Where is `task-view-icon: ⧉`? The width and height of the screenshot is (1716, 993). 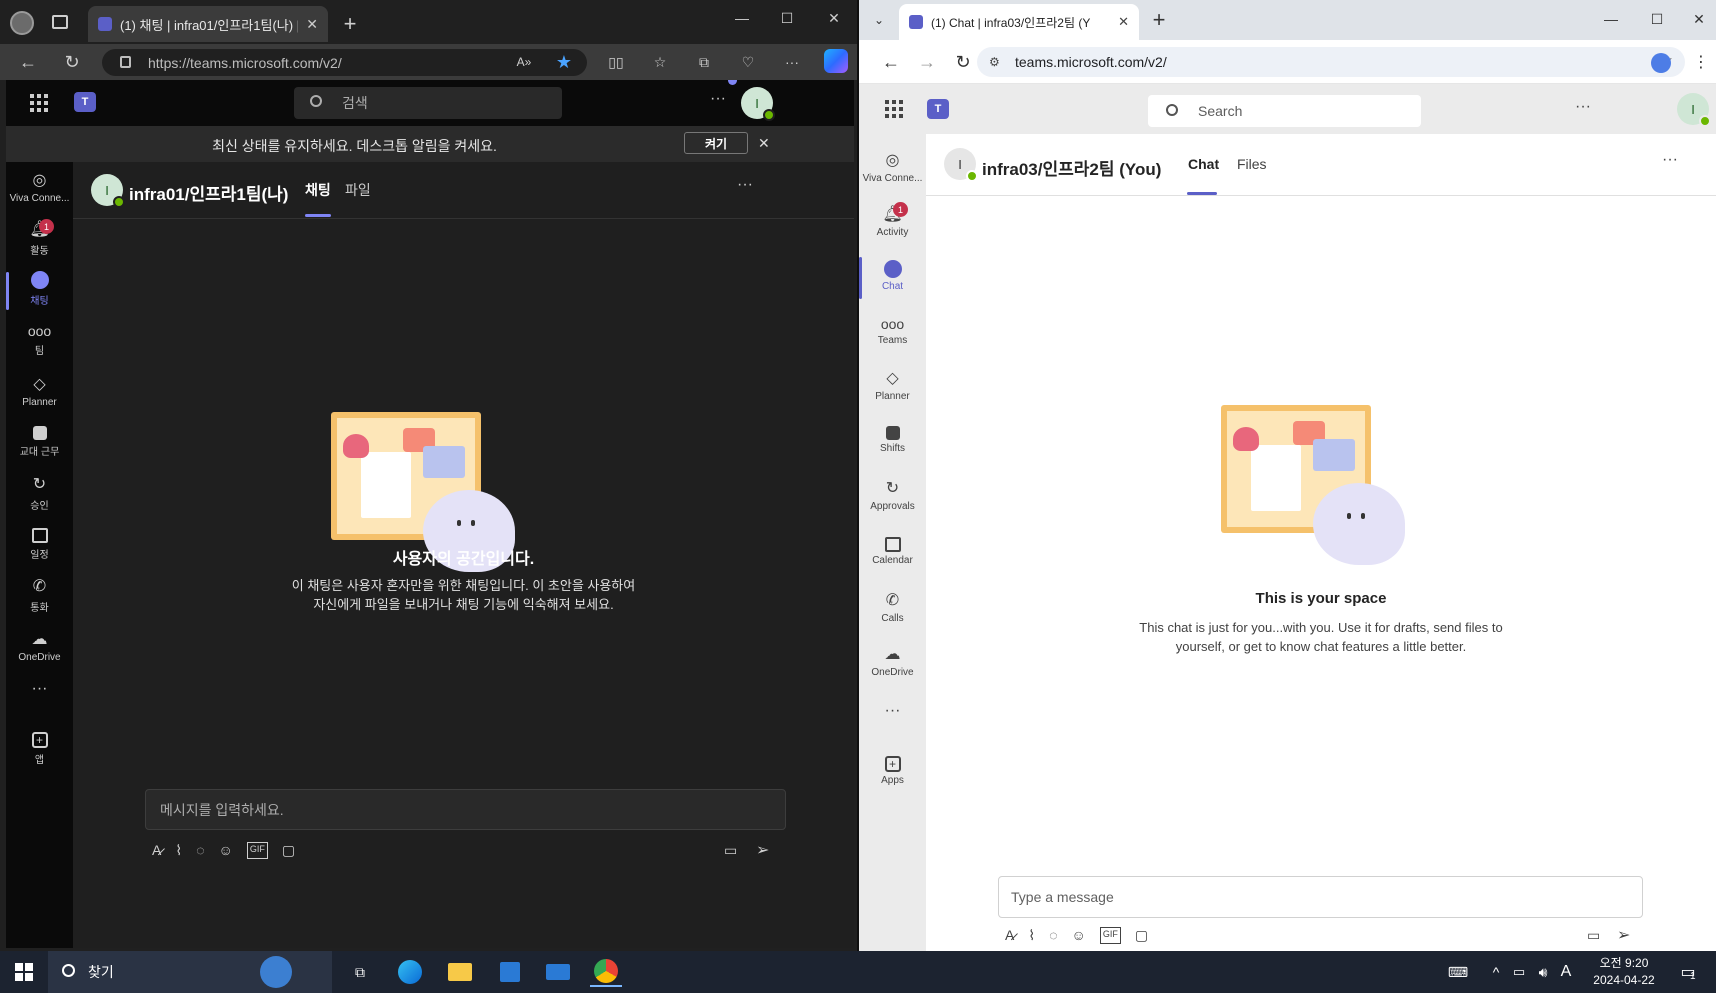
task-view-icon: ⧉ is located at coordinates (360, 972).